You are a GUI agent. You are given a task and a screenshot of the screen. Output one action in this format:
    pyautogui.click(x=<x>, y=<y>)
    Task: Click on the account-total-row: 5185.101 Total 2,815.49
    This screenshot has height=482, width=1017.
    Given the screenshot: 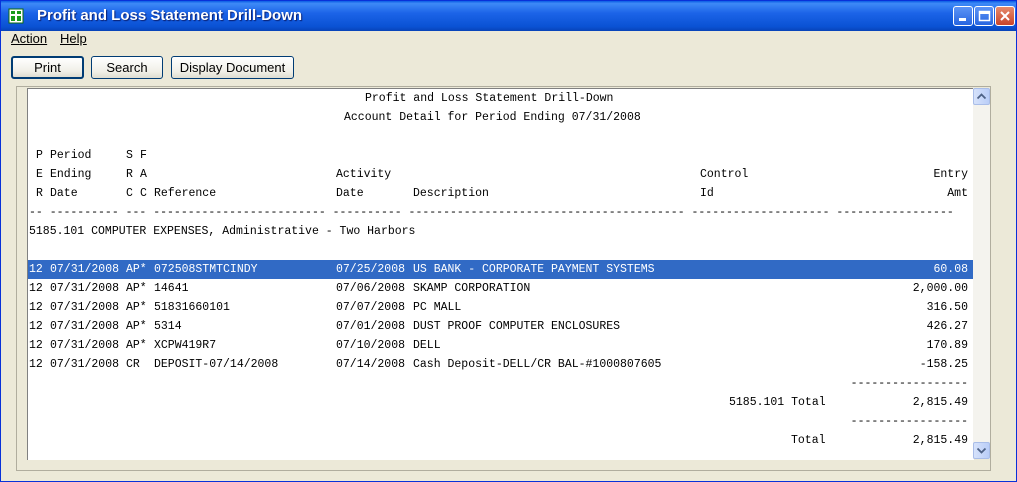 What is the action you would take?
    pyautogui.click(x=501, y=402)
    